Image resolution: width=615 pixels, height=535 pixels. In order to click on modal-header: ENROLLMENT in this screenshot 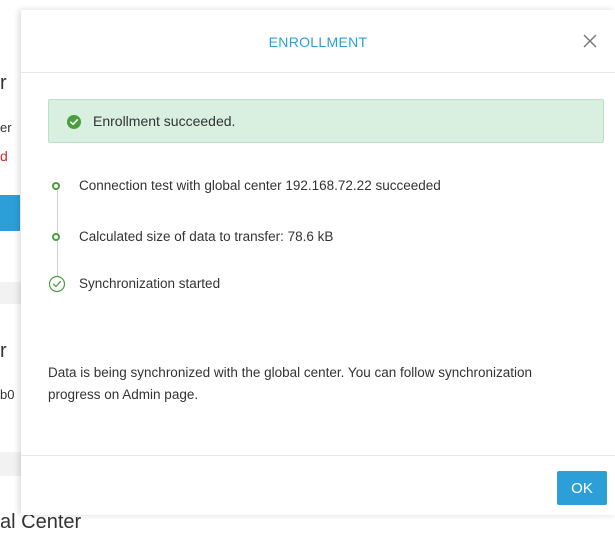, I will do `click(318, 41)`.